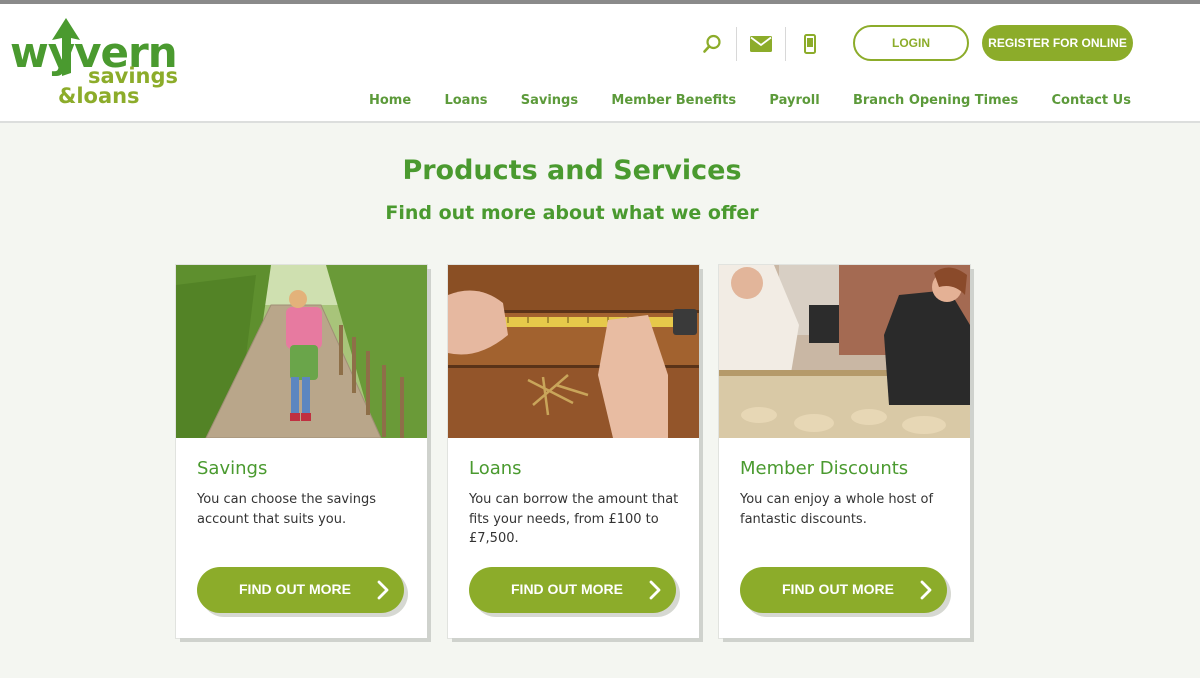  I want to click on logo-loans-text: &loans, so click(99, 96).